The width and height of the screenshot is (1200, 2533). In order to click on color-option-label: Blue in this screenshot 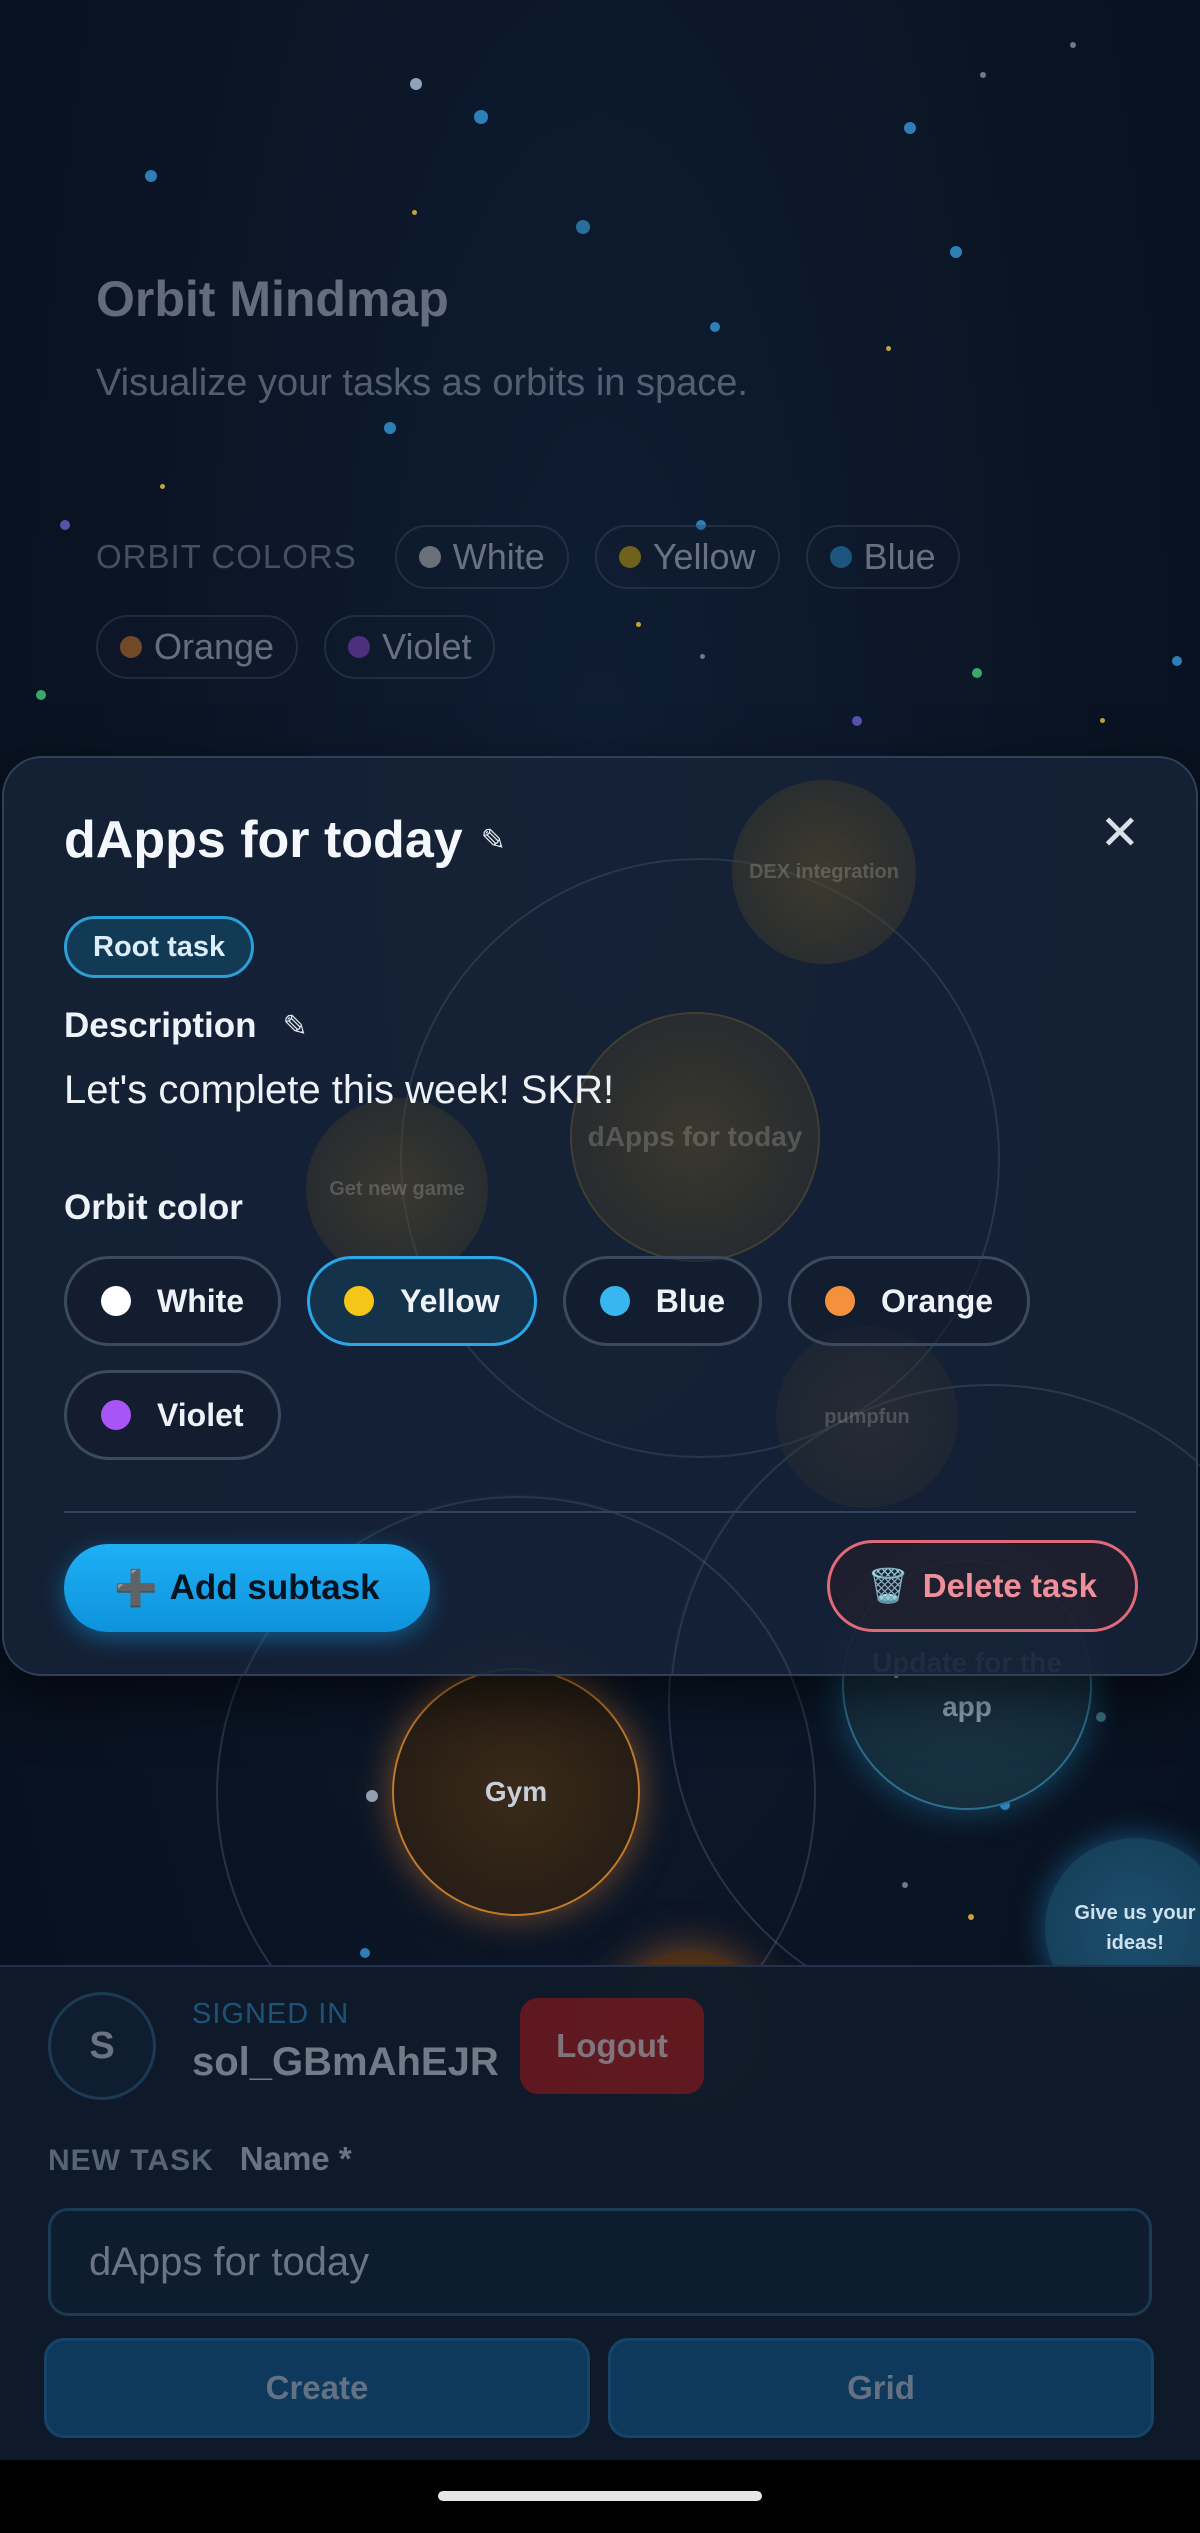, I will do `click(690, 1300)`.